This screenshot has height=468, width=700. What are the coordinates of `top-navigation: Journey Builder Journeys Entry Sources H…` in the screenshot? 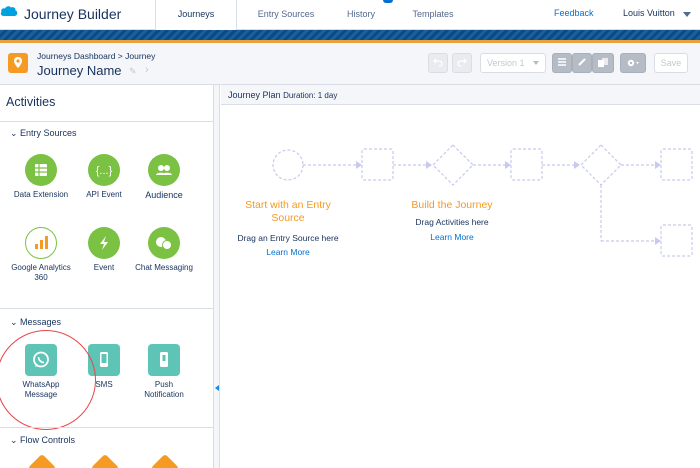 It's located at (350, 15).